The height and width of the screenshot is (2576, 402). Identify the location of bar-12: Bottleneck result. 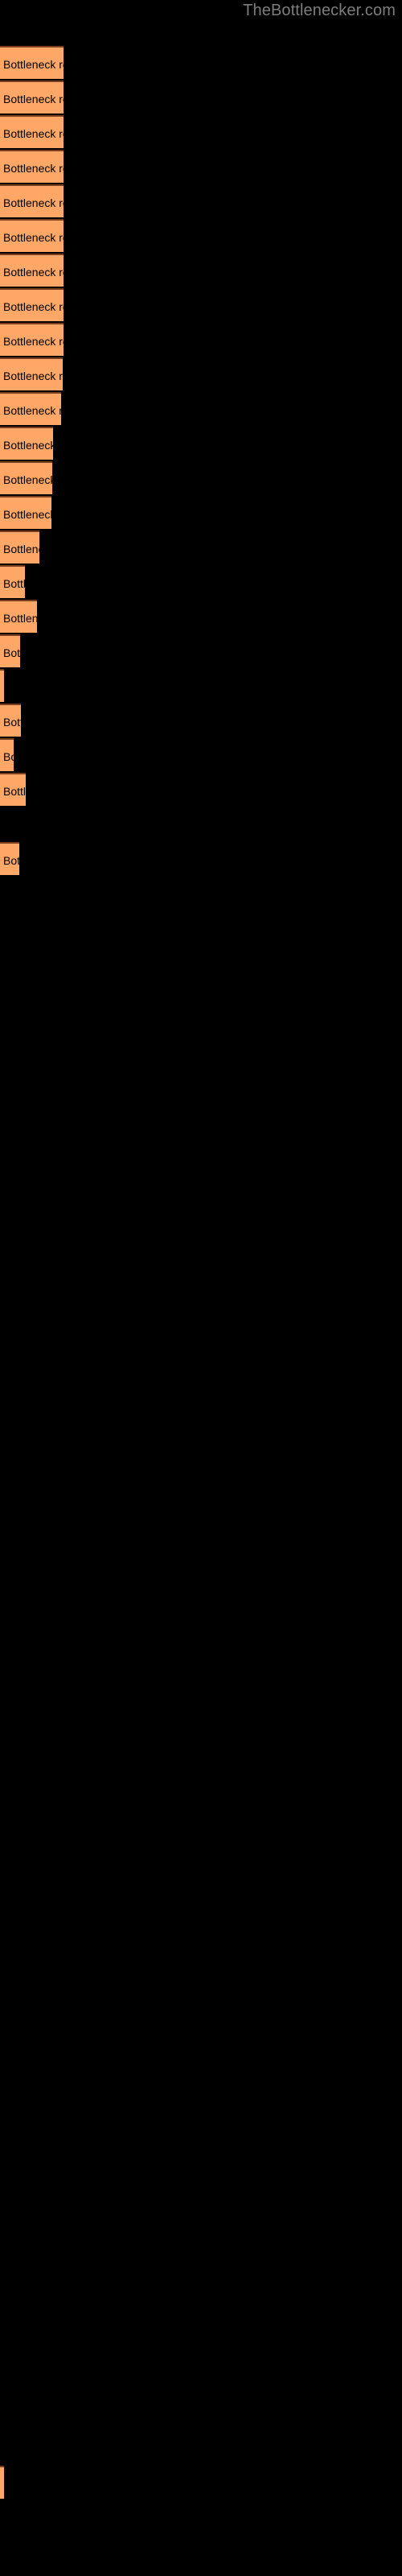
(26, 443).